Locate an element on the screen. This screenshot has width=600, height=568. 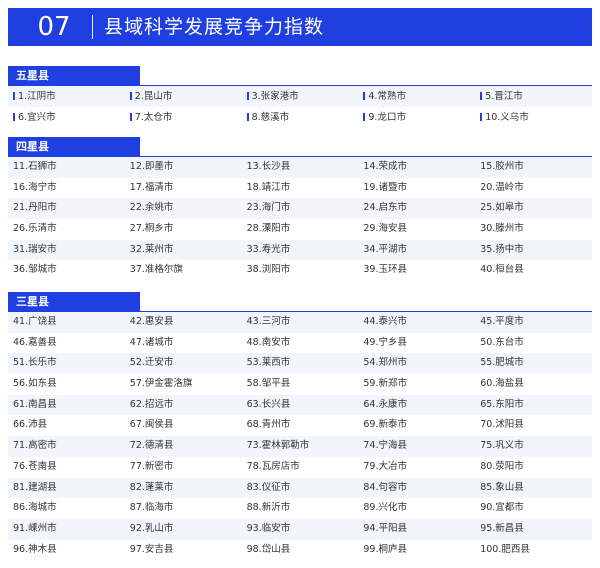
county-item: 67.闽侯县 is located at coordinates (183, 425).